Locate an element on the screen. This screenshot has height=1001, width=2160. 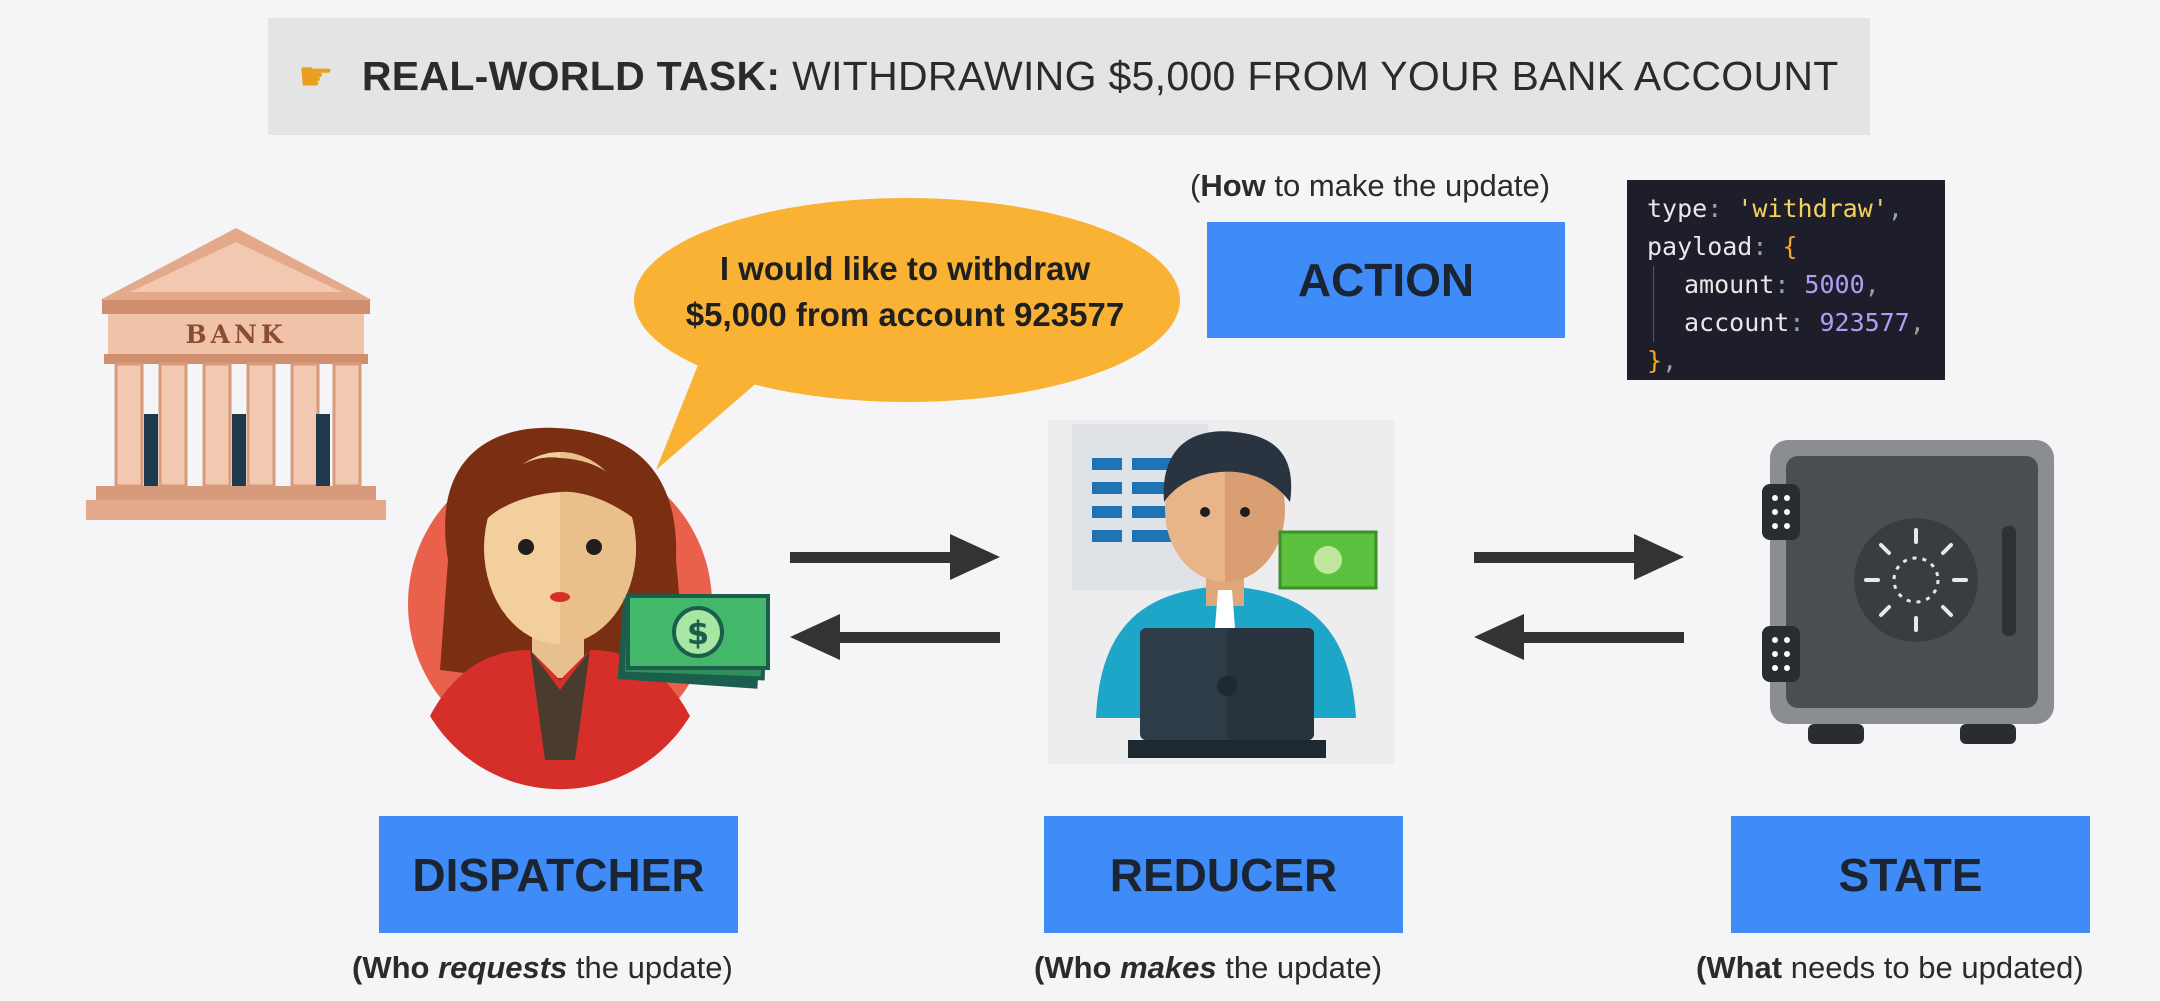
action-caption: (How to make the update) is located at coordinates (1370, 186).